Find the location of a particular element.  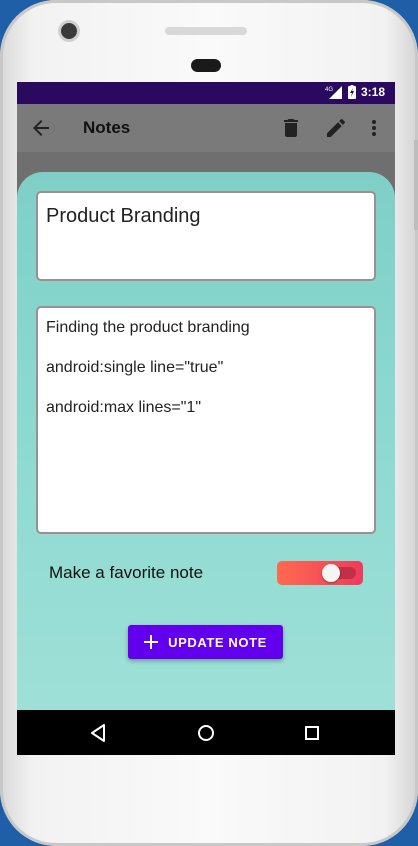

edit-icon is located at coordinates (336, 127).